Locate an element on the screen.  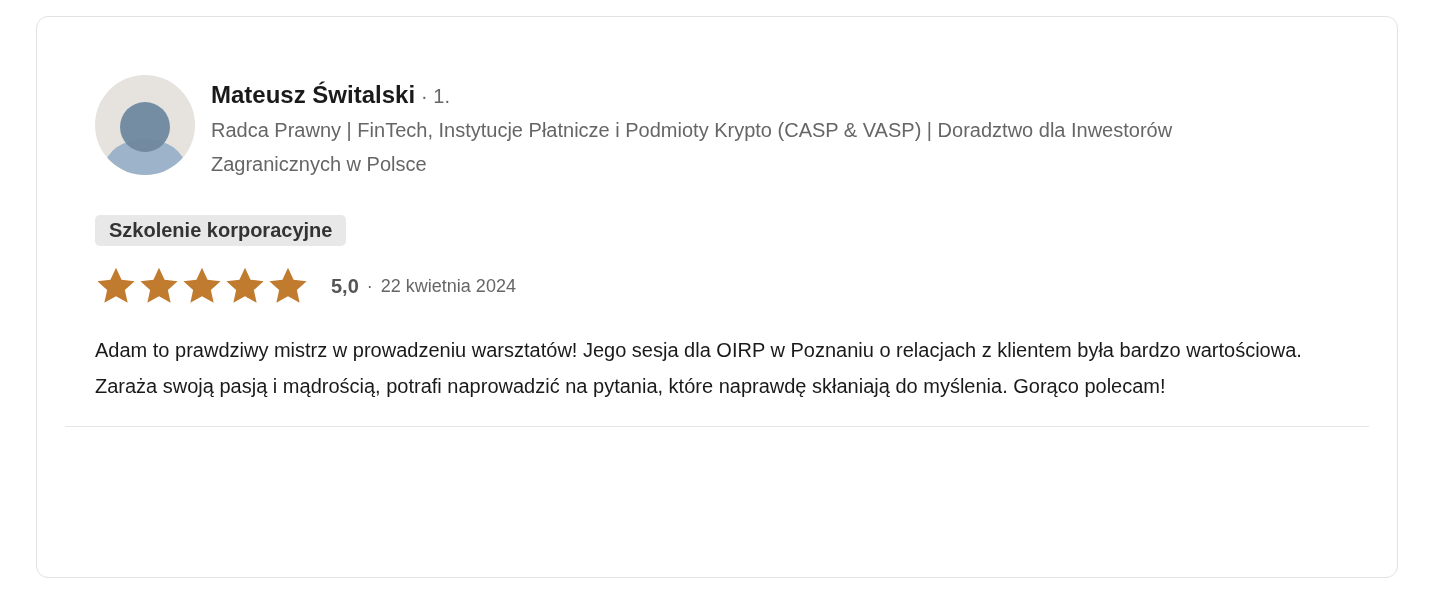
connection-degree: · 1. is located at coordinates (435, 96).